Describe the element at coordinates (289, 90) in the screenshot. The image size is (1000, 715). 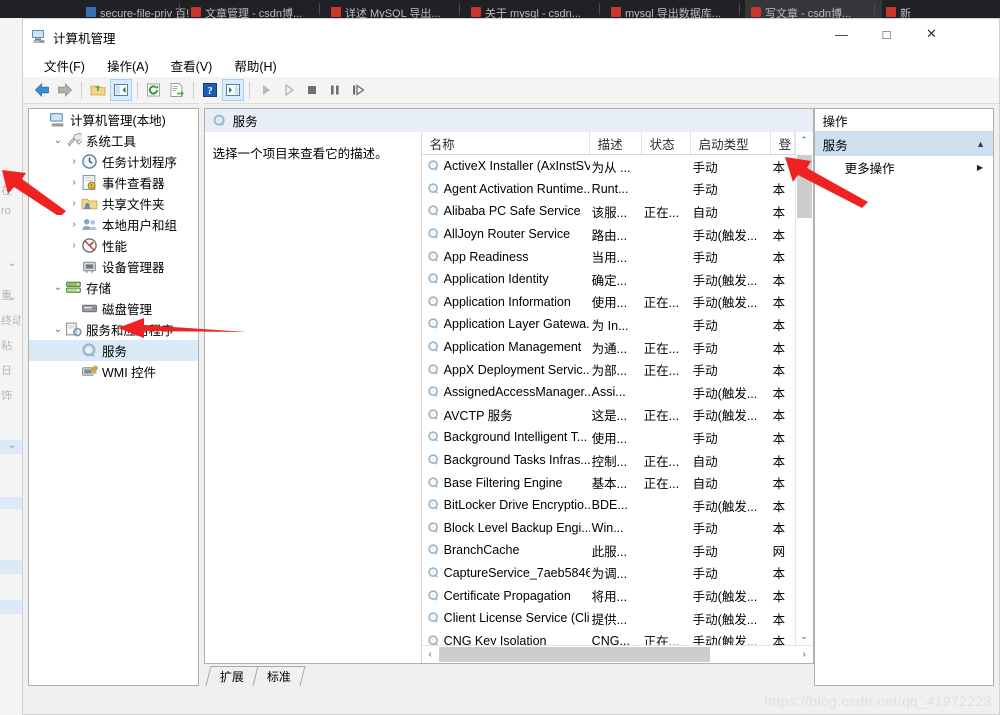
I see `restart-service-icon` at that location.